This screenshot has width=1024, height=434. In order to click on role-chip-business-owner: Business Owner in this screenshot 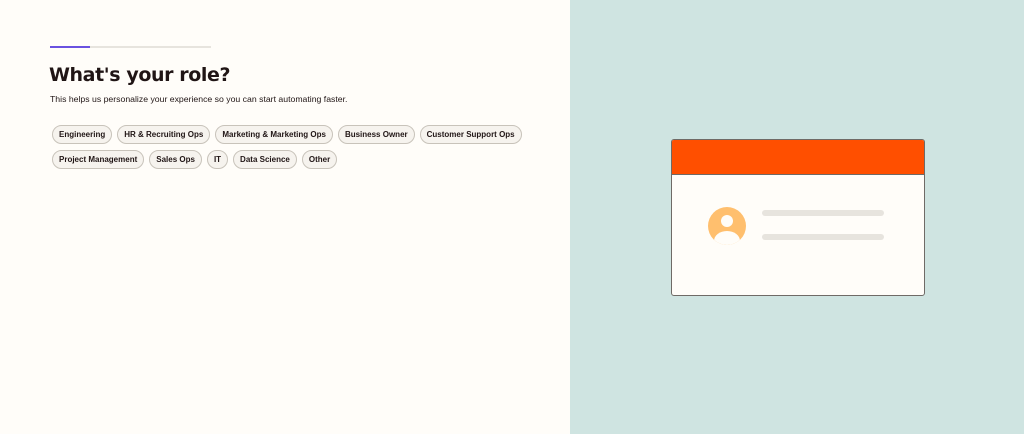, I will do `click(376, 134)`.